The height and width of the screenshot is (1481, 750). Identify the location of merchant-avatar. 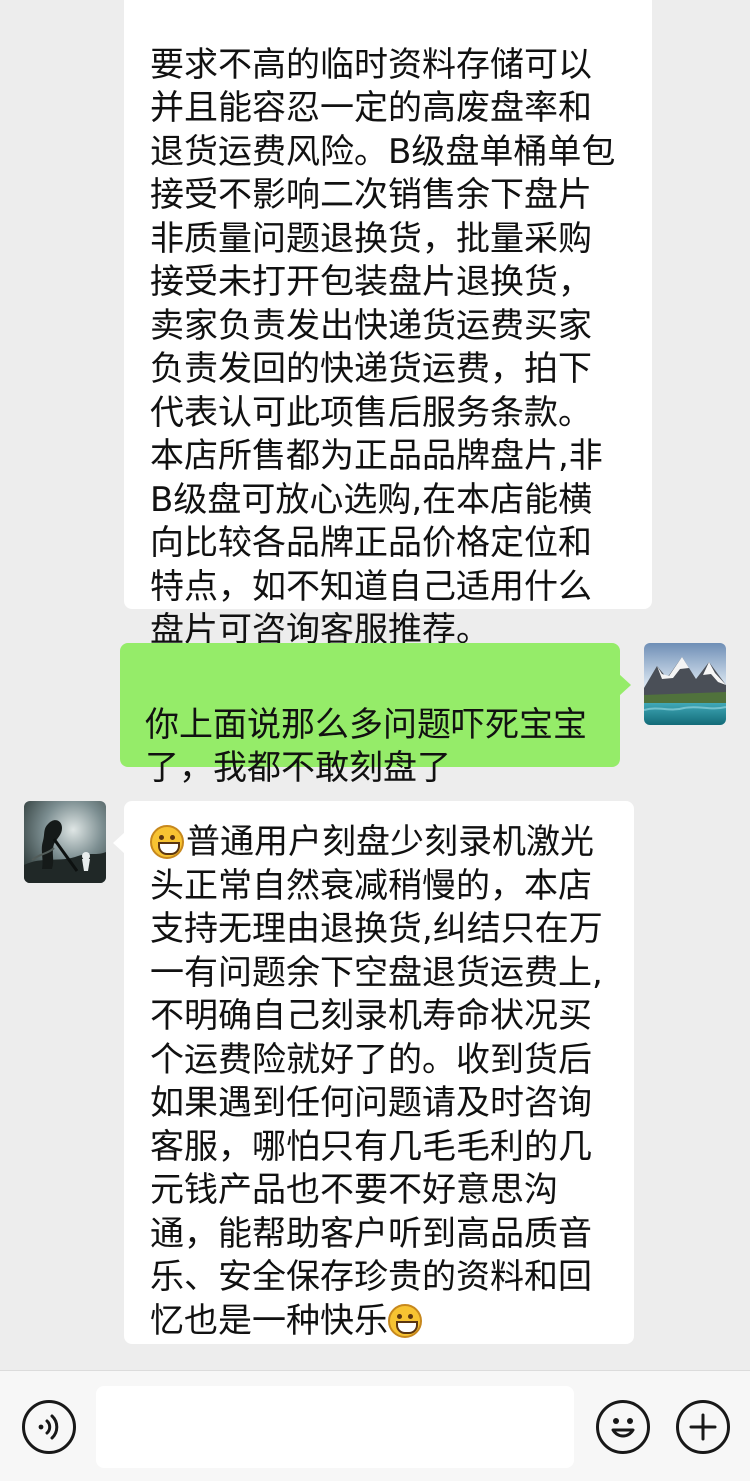
(65, 842).